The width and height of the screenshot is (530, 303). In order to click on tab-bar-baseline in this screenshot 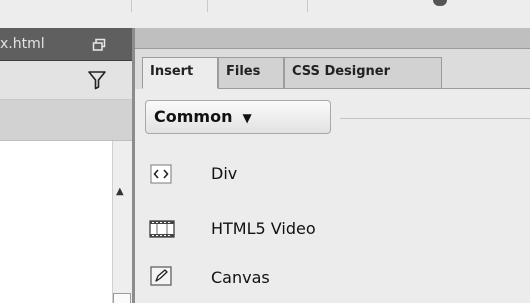, I will do `click(486, 88)`.